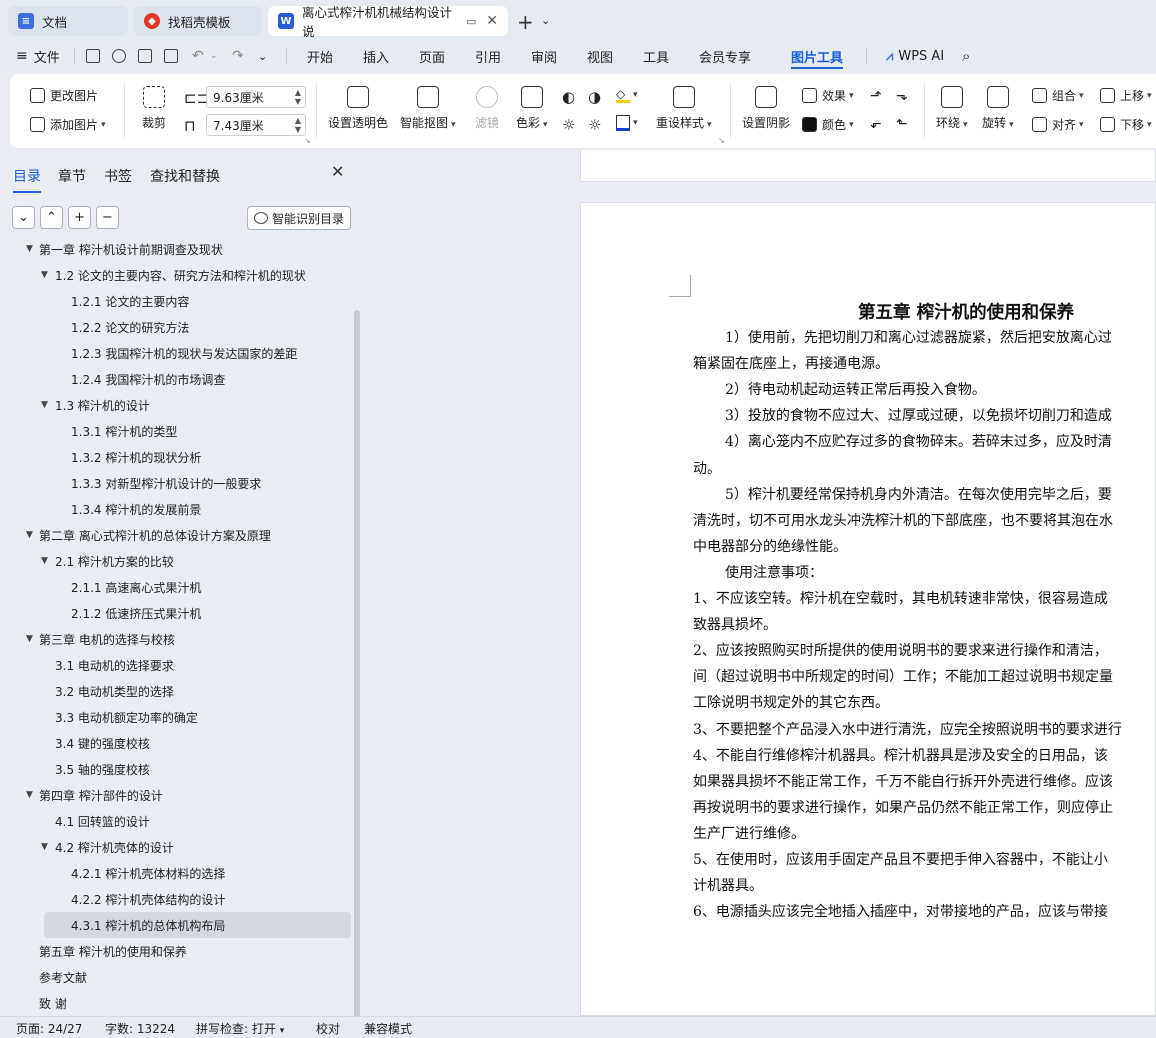 This screenshot has height=1038, width=1156. What do you see at coordinates (175, 561) in the screenshot?
I see `toc-item: ▼ 2.1 榨汁机方案的比较` at bounding box center [175, 561].